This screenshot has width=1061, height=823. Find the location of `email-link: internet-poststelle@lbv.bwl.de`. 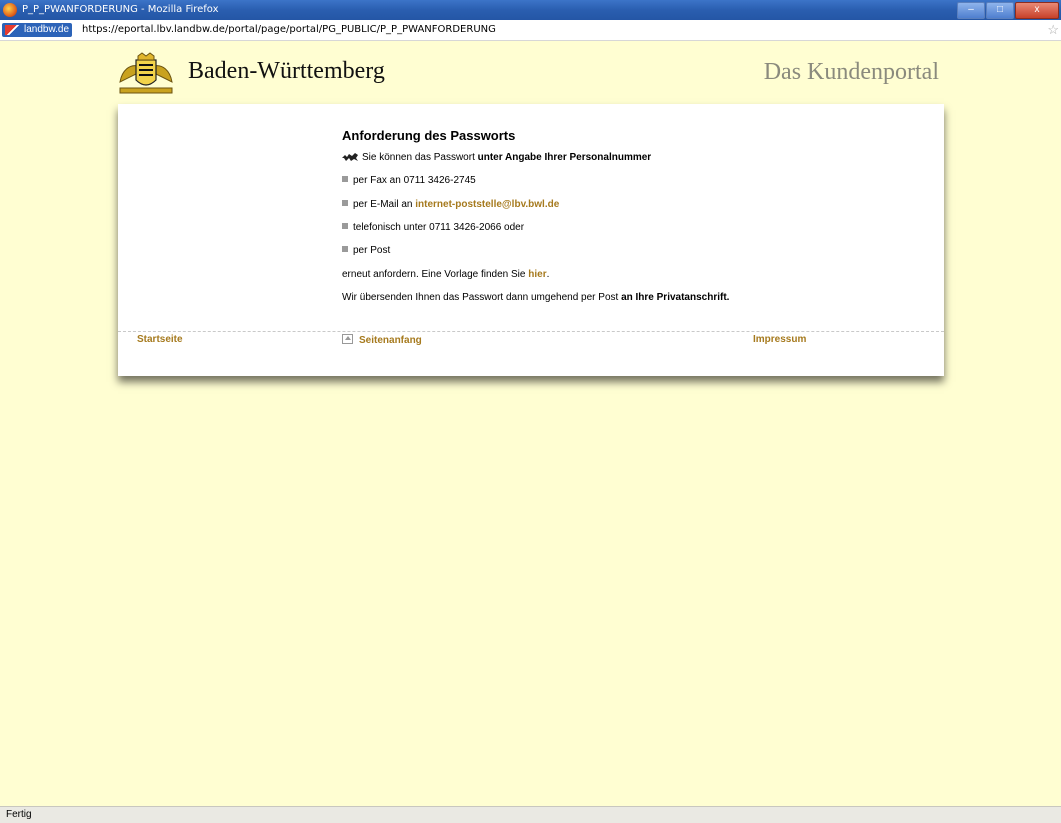

email-link: internet-poststelle@lbv.bwl.de is located at coordinates (487, 204).